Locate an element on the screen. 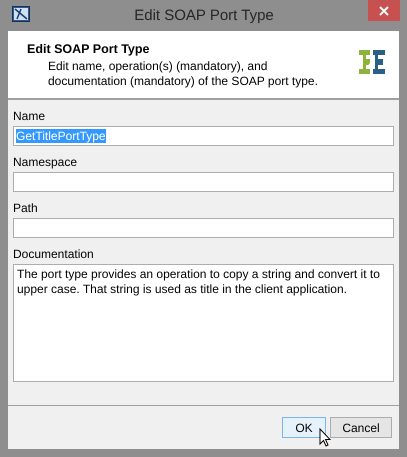 The image size is (407, 457). dialog-button: Cancel is located at coordinates (361, 427).